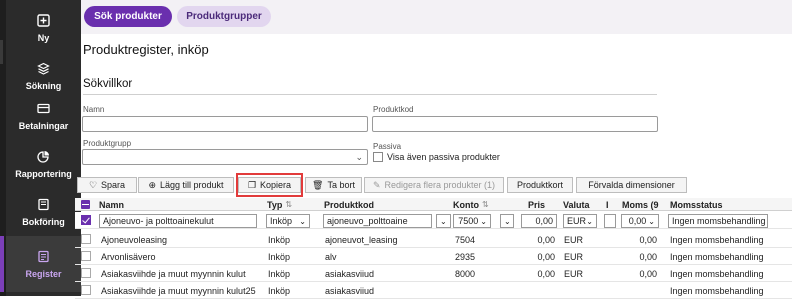 The width and height of the screenshot is (792, 299). I want to click on col-vat-status: Momsstatus, so click(696, 204).